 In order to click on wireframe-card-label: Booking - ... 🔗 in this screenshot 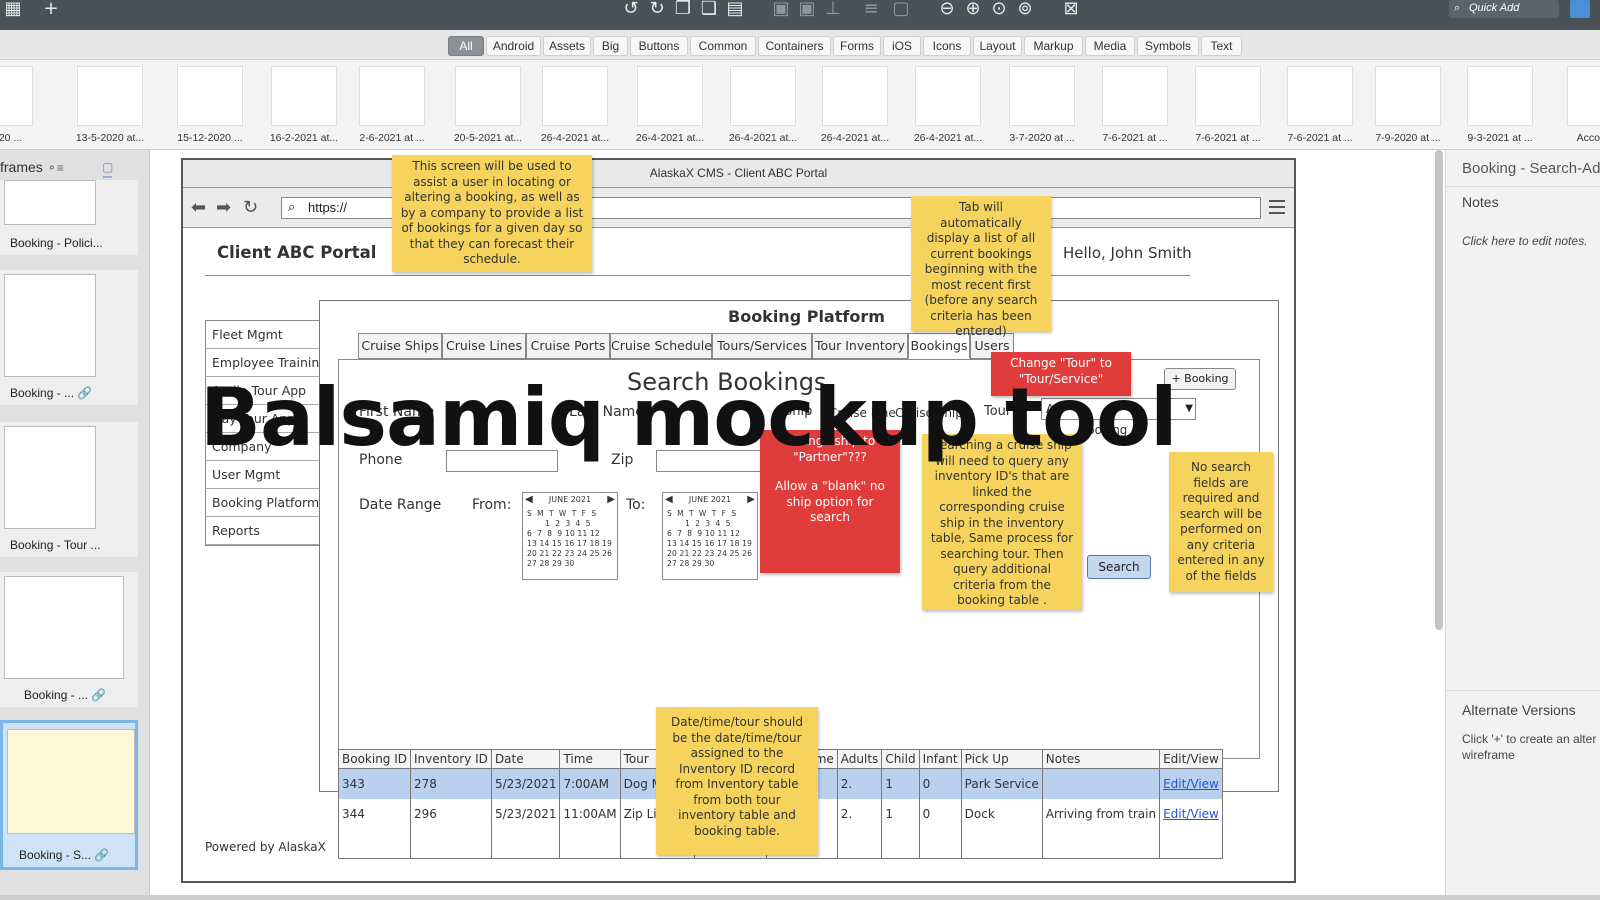, I will do `click(65, 695)`.